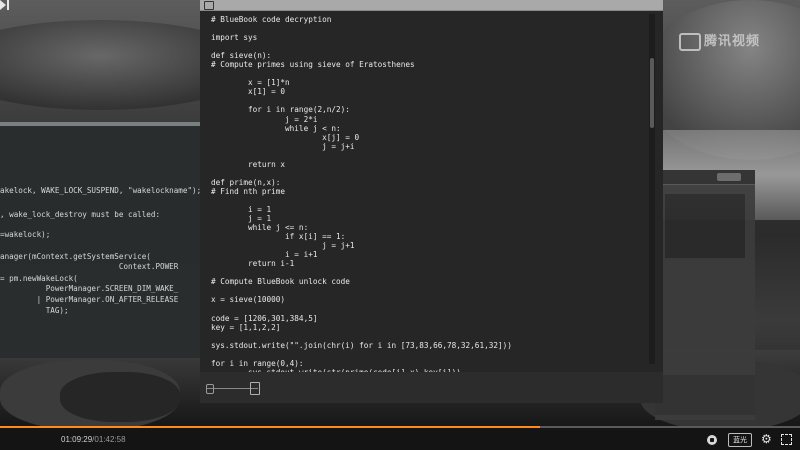 The image size is (800, 450). I want to click on background-rock, so click(120, 397).